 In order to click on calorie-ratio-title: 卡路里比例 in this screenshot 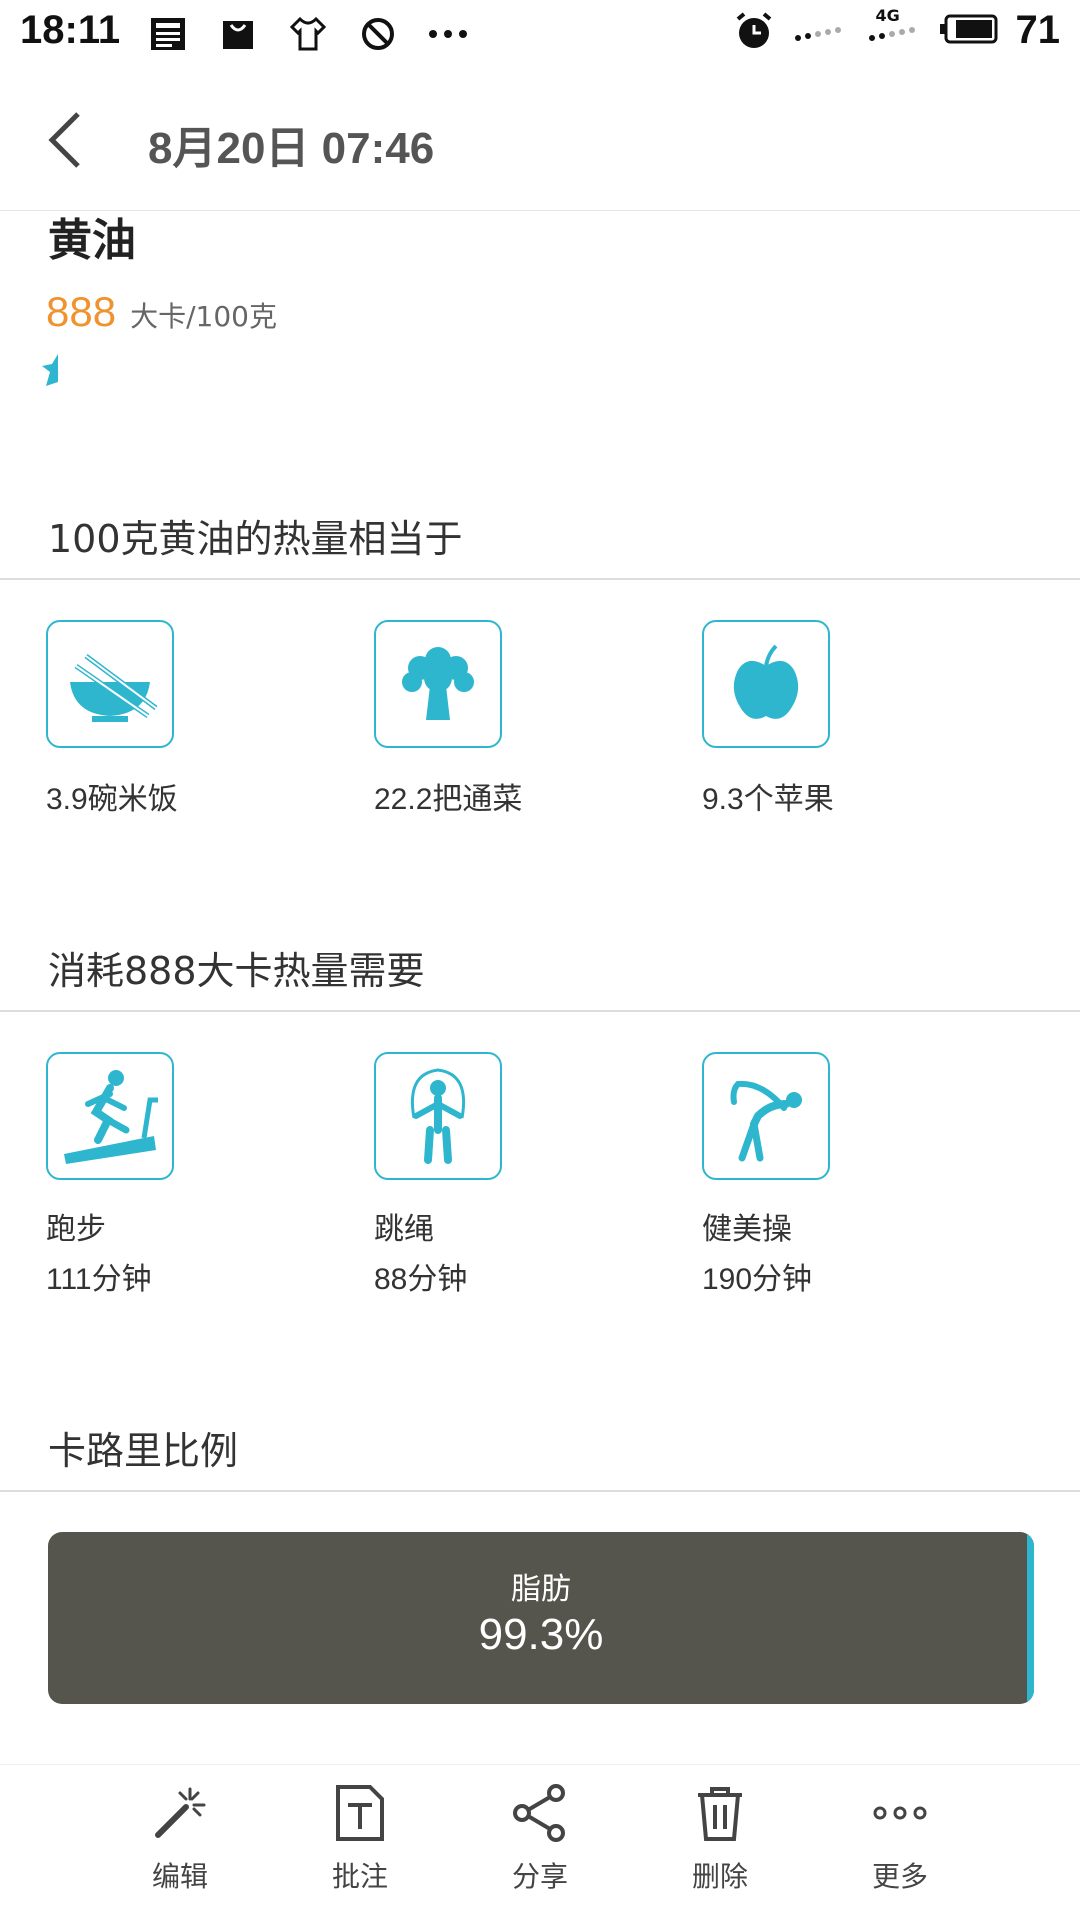, I will do `click(143, 1451)`.